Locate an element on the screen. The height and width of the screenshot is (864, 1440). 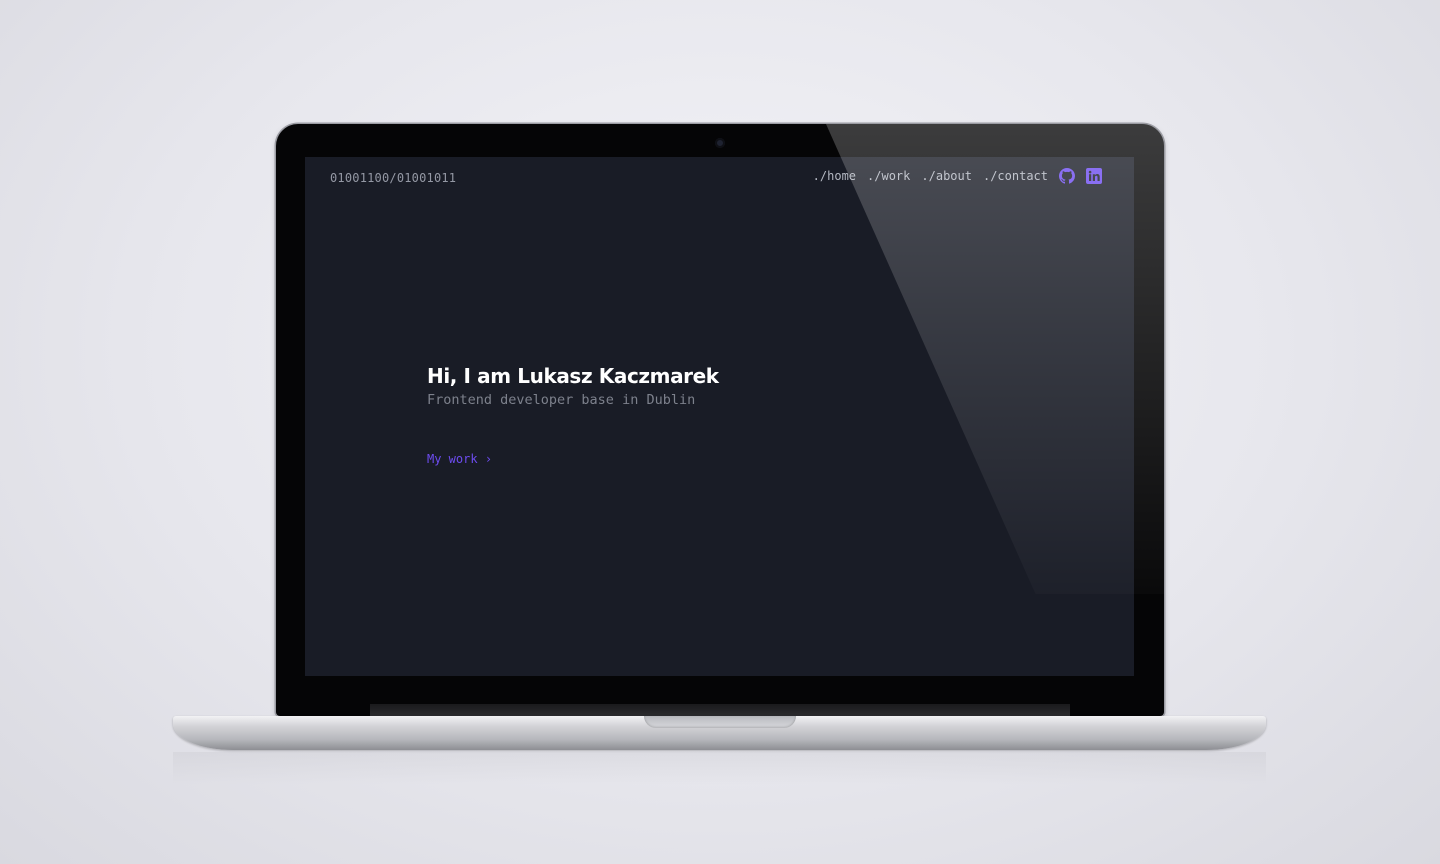
laptop-reflection is located at coordinates (719, 768).